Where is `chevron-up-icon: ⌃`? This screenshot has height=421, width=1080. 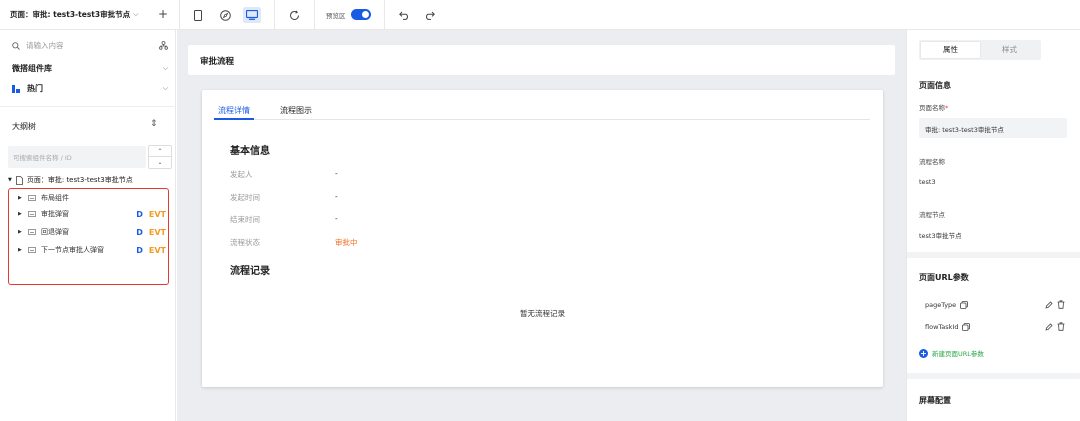 chevron-up-icon: ⌃ is located at coordinates (160, 151).